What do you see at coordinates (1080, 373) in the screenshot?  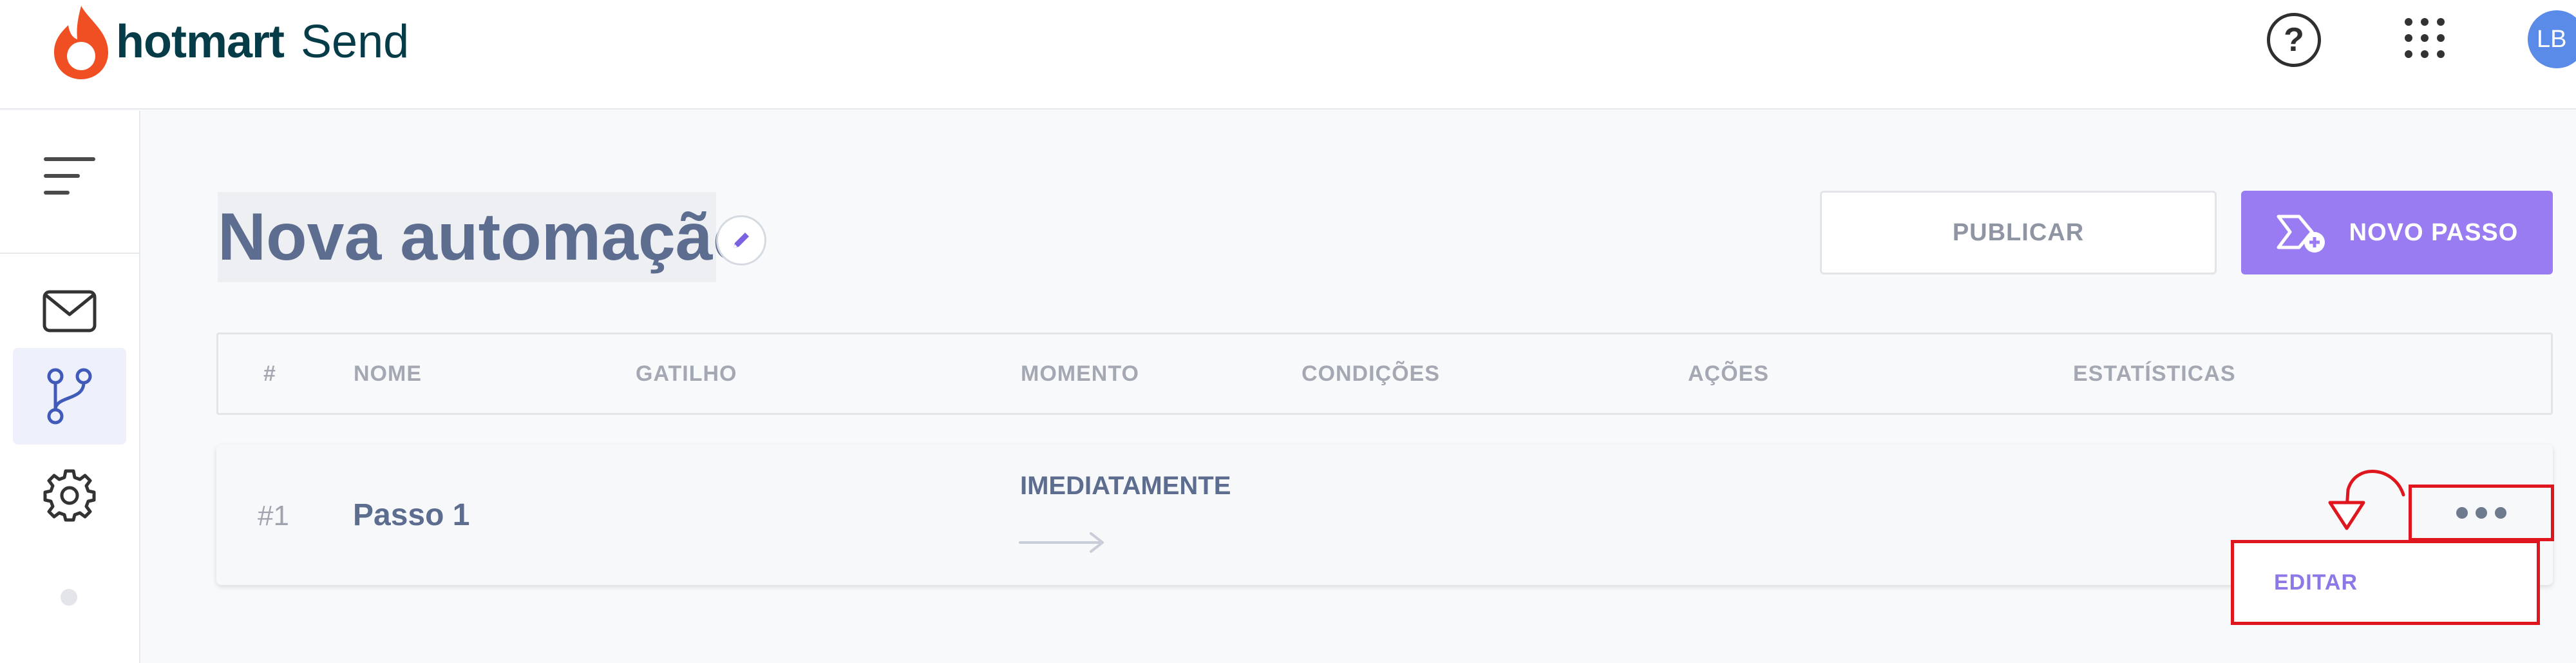 I see `col-header-moment: MOMENTO` at bounding box center [1080, 373].